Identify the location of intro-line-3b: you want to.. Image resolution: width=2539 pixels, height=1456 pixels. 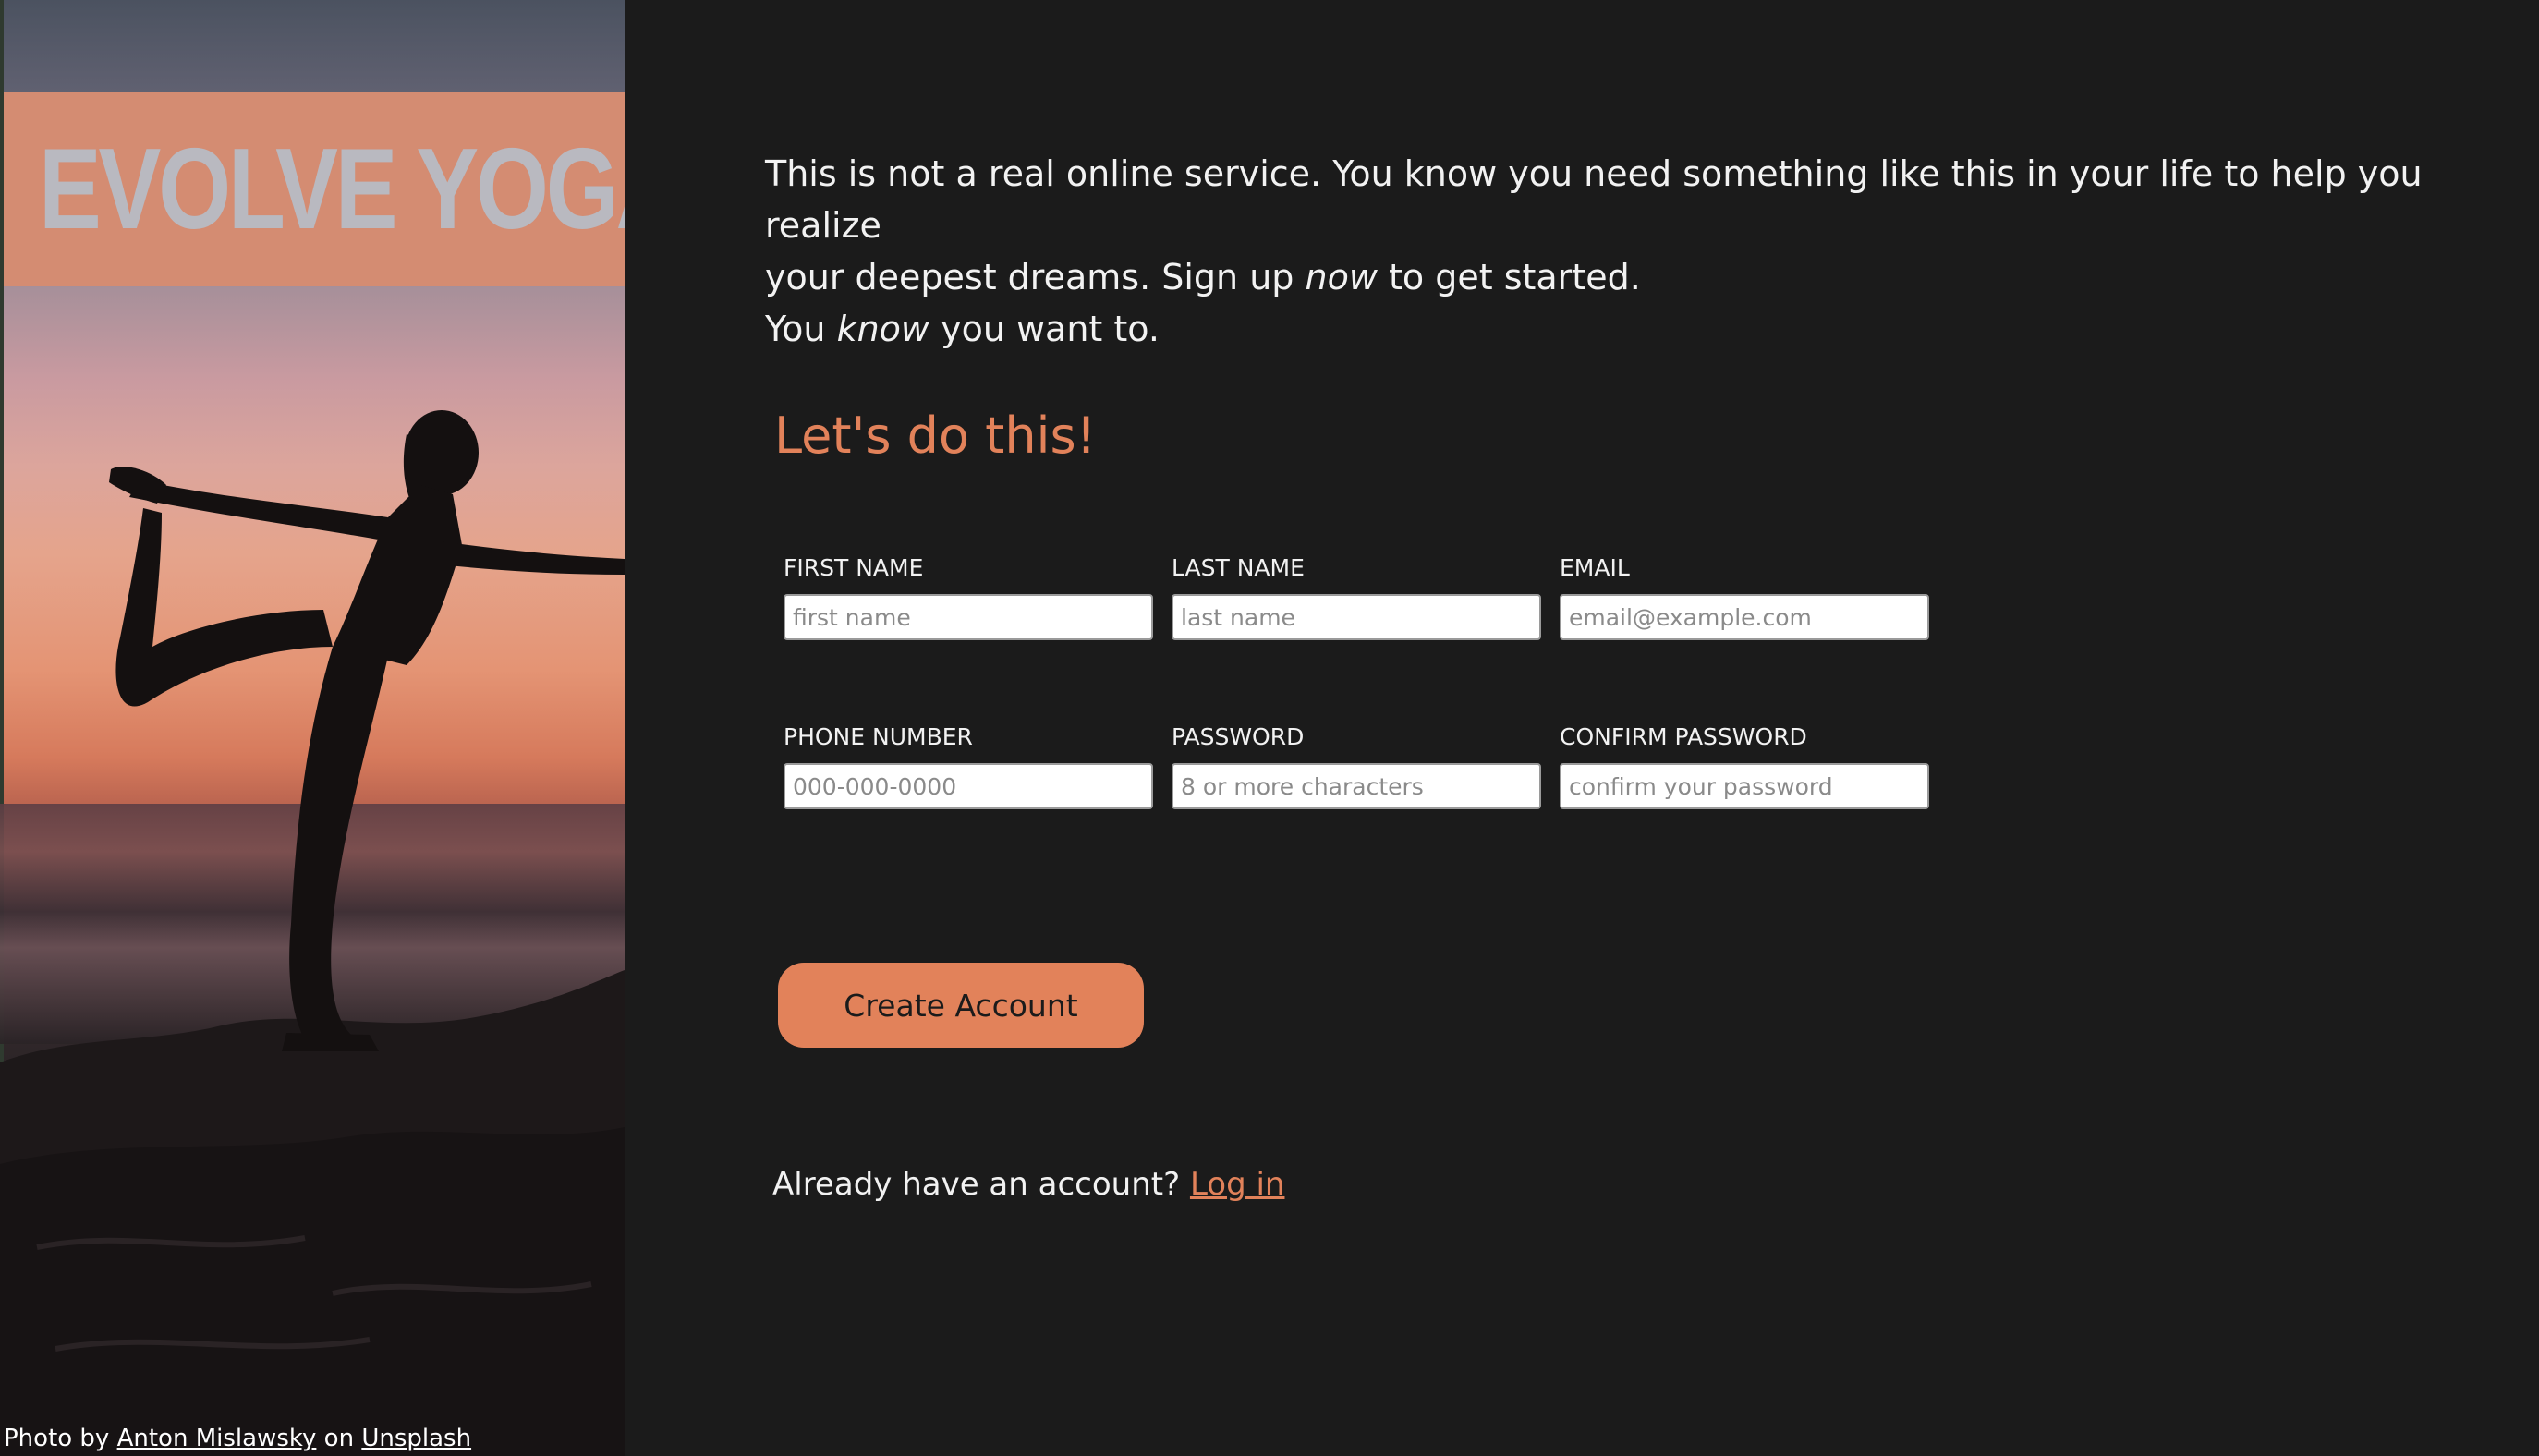
(1044, 329).